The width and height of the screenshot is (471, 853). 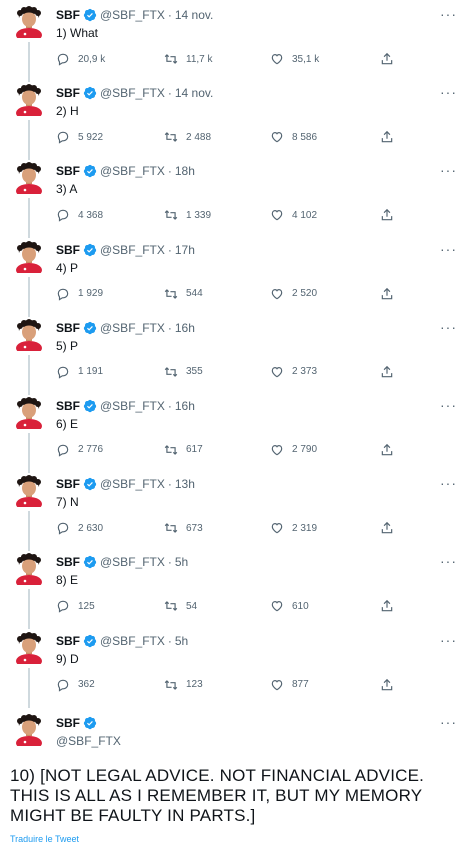 I want to click on verified-badge-icon, so click(x=90, y=640).